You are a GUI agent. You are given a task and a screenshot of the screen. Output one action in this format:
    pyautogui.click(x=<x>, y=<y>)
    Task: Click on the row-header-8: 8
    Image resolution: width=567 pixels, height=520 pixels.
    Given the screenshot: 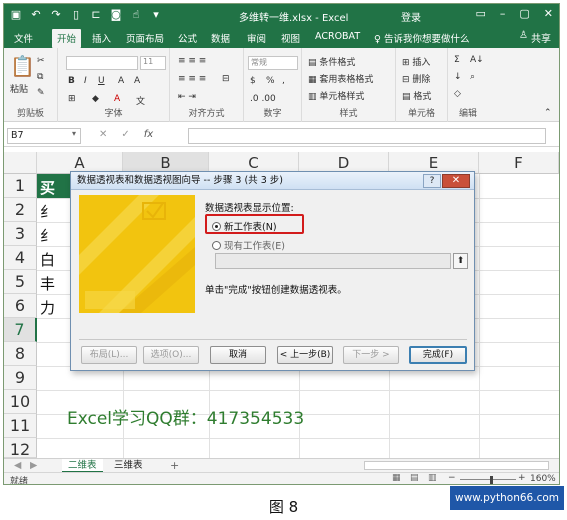 What is the action you would take?
    pyautogui.click(x=20, y=354)
    